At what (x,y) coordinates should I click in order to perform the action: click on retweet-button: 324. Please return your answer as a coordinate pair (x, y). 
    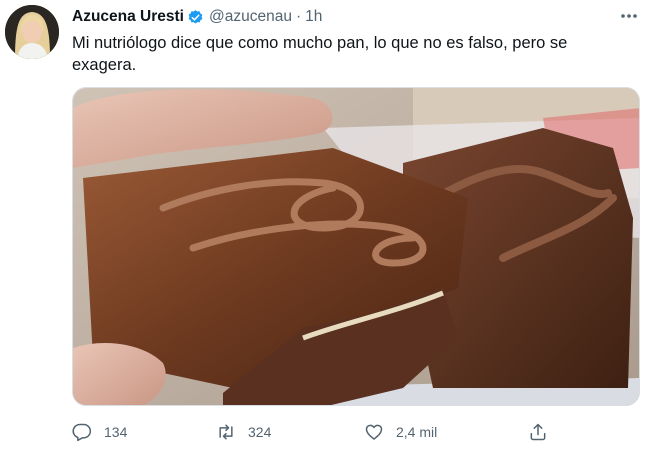
    Looking at the image, I should click on (243, 432).